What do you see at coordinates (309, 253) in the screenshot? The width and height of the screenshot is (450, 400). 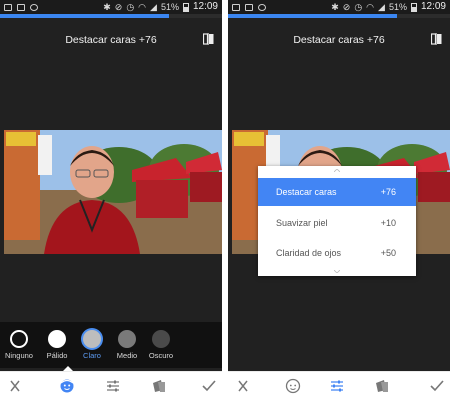 I see `menu-item-label: Claridad de ojos` at bounding box center [309, 253].